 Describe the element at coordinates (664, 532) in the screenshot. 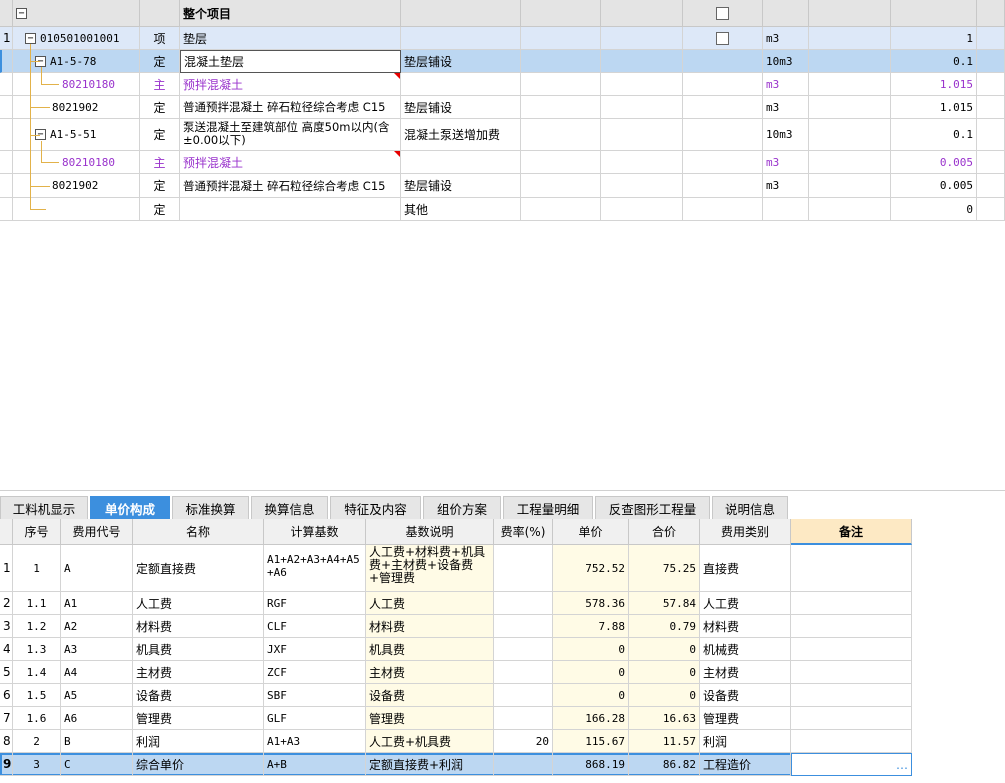

I see `column-header-total: 合价` at that location.